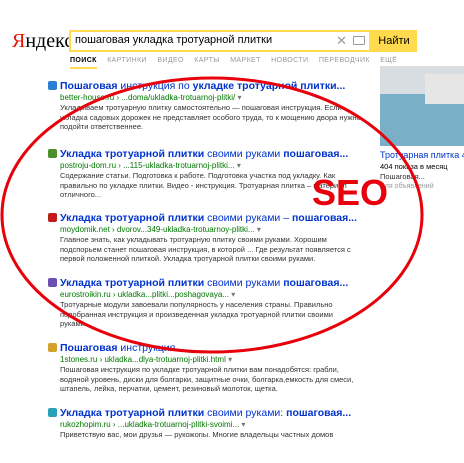  What do you see at coordinates (388, 60) in the screenshot?
I see `tab-more: ЕЩЁ` at bounding box center [388, 60].